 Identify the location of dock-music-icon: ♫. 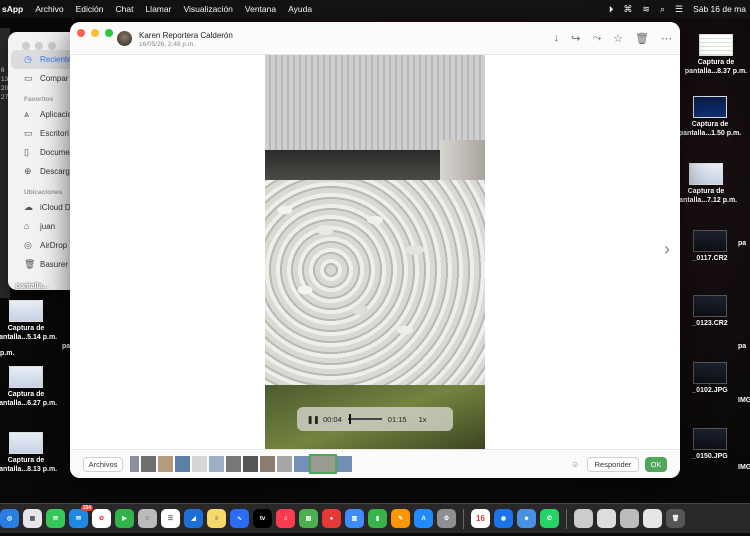
(285, 518).